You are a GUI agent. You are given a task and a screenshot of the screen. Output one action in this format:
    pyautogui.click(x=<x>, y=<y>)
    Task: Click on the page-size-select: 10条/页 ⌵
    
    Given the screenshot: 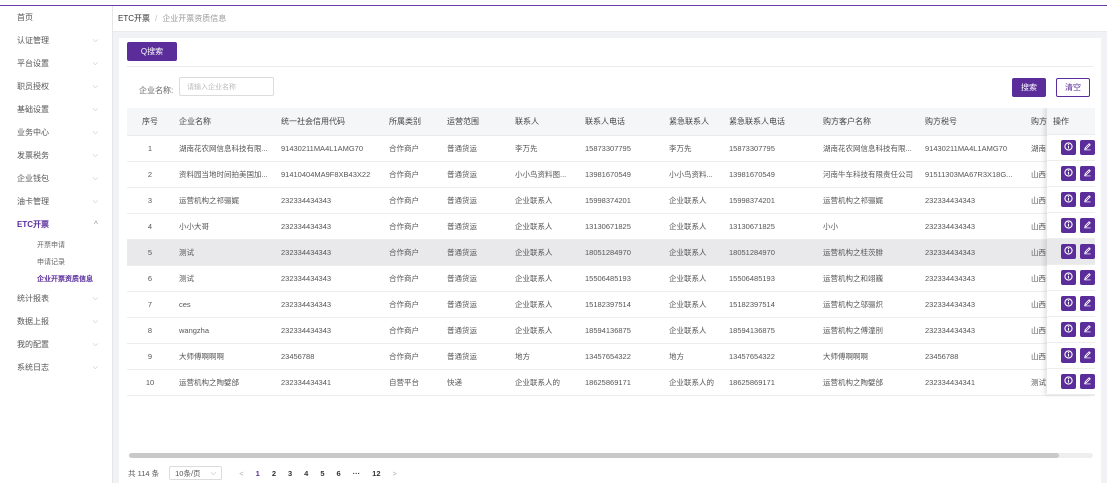 What is the action you would take?
    pyautogui.click(x=196, y=473)
    